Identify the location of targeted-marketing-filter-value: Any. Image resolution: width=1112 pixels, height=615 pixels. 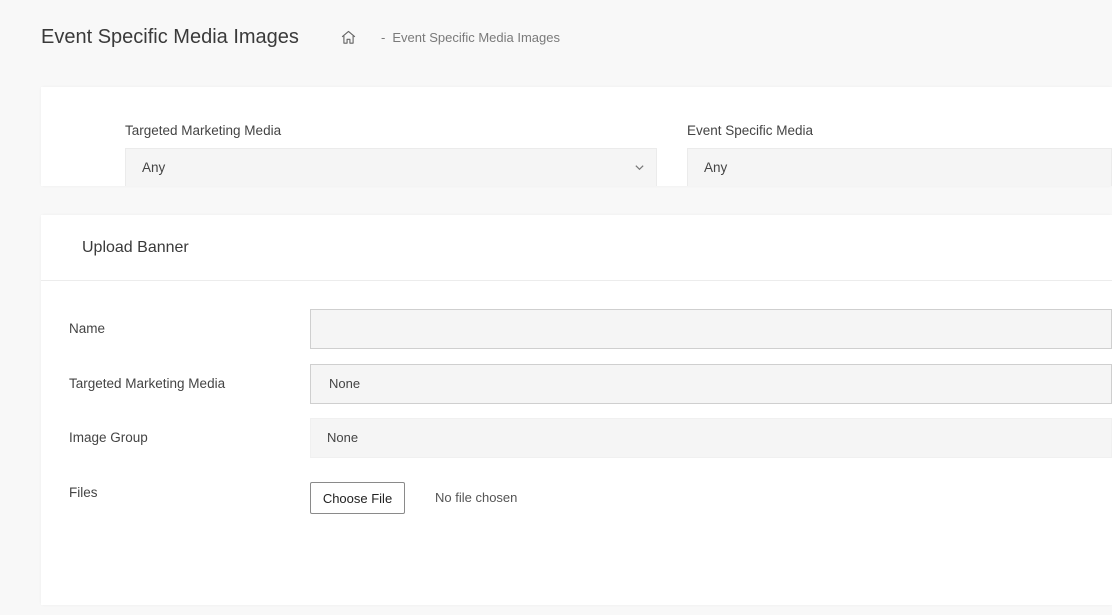
(154, 167).